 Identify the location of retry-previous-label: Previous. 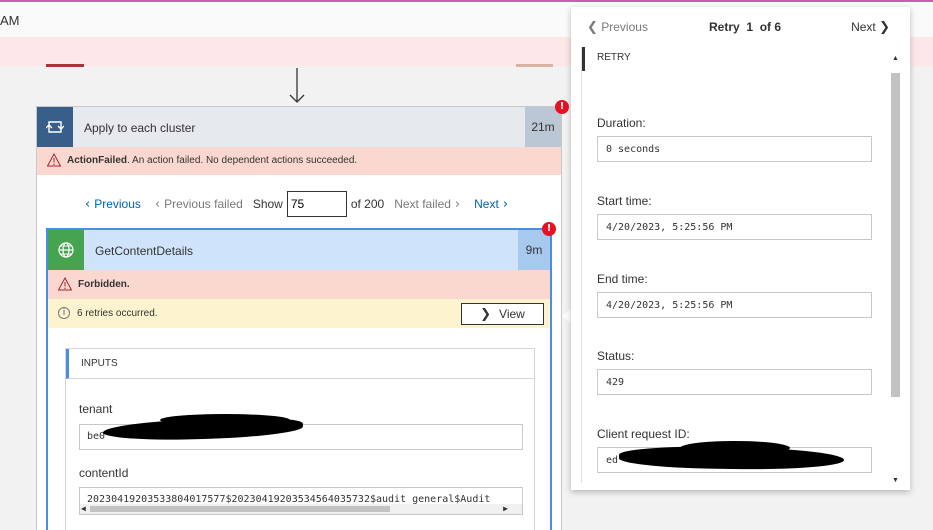
(624, 27).